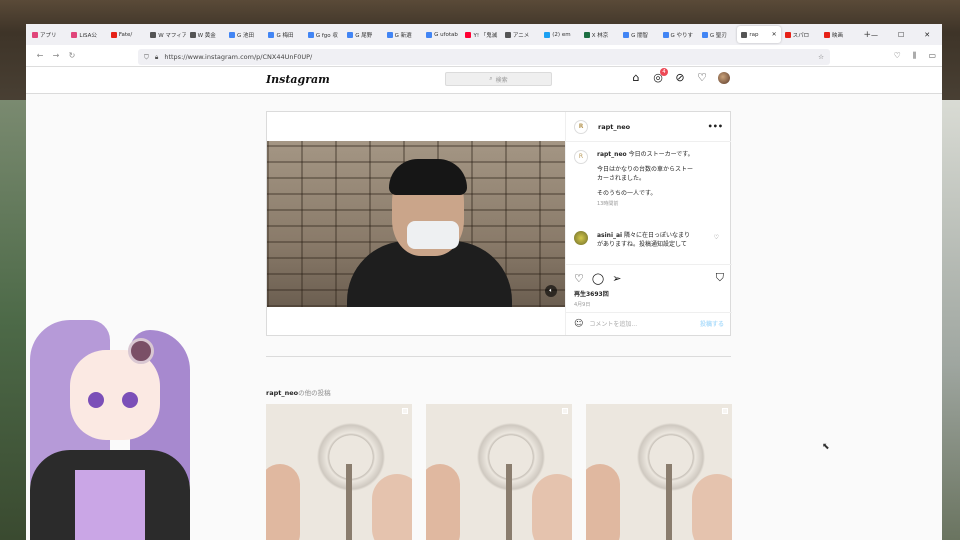 Image resolution: width=960 pixels, height=540 pixels. Describe the element at coordinates (897, 56) in the screenshot. I see `pocket-icon: ♡` at that location.